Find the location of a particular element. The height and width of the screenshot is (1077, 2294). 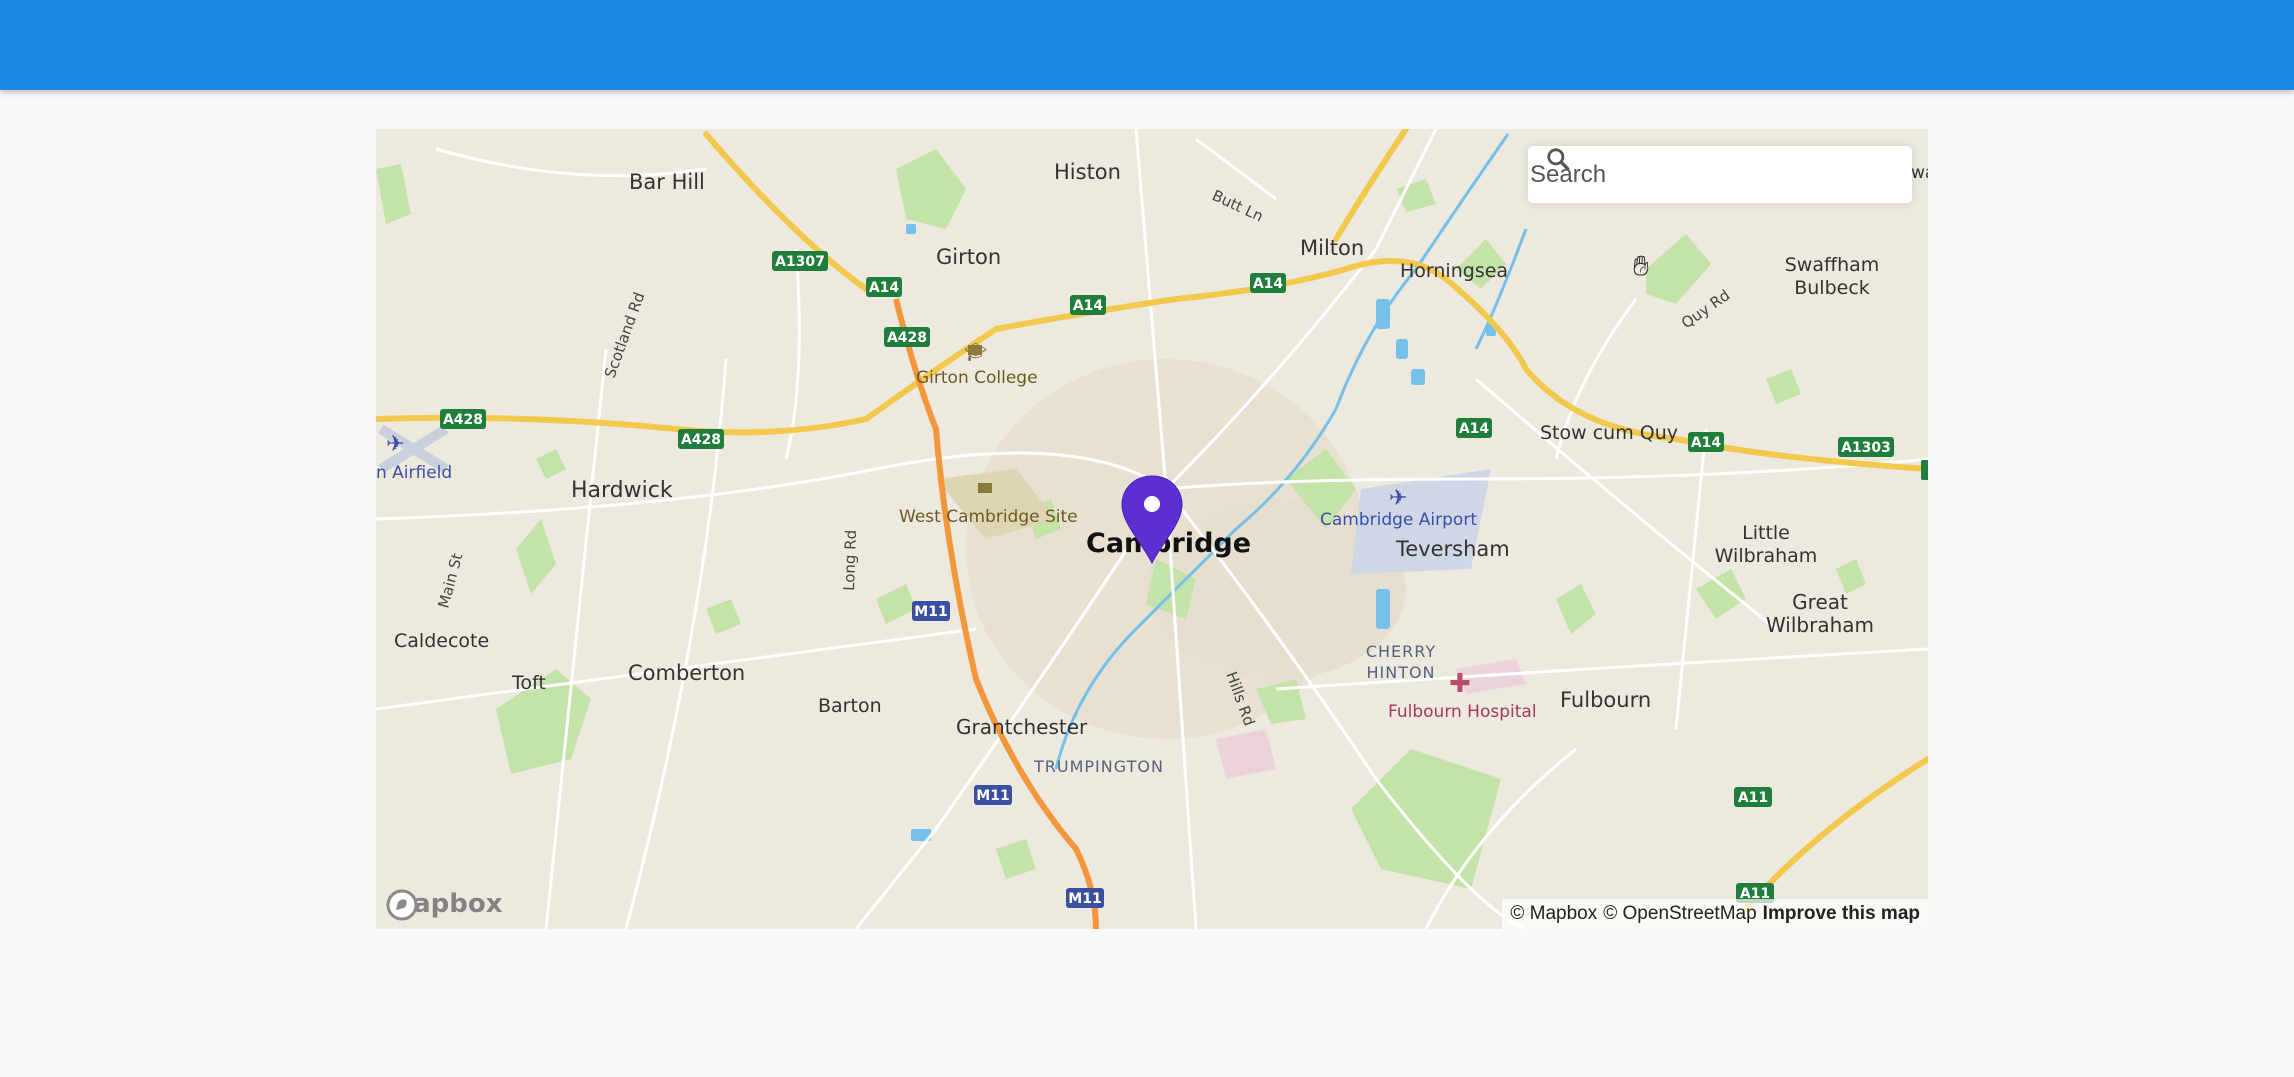

place-label-trumpington: TRUMPINGTON is located at coordinates (1098, 766).